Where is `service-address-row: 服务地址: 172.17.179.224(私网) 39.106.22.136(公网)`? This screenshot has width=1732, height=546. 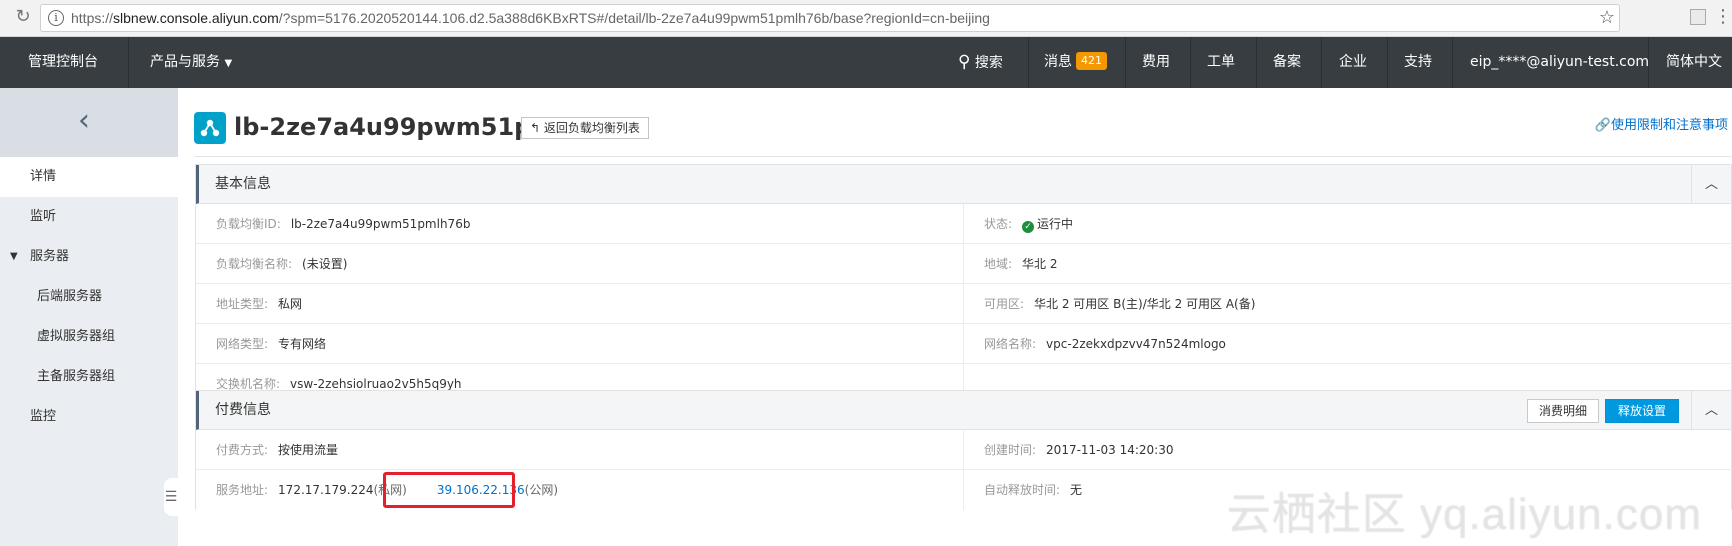
service-address-row: 服务地址: 172.17.179.224(私网) 39.106.22.136(公网) is located at coordinates (580, 490).